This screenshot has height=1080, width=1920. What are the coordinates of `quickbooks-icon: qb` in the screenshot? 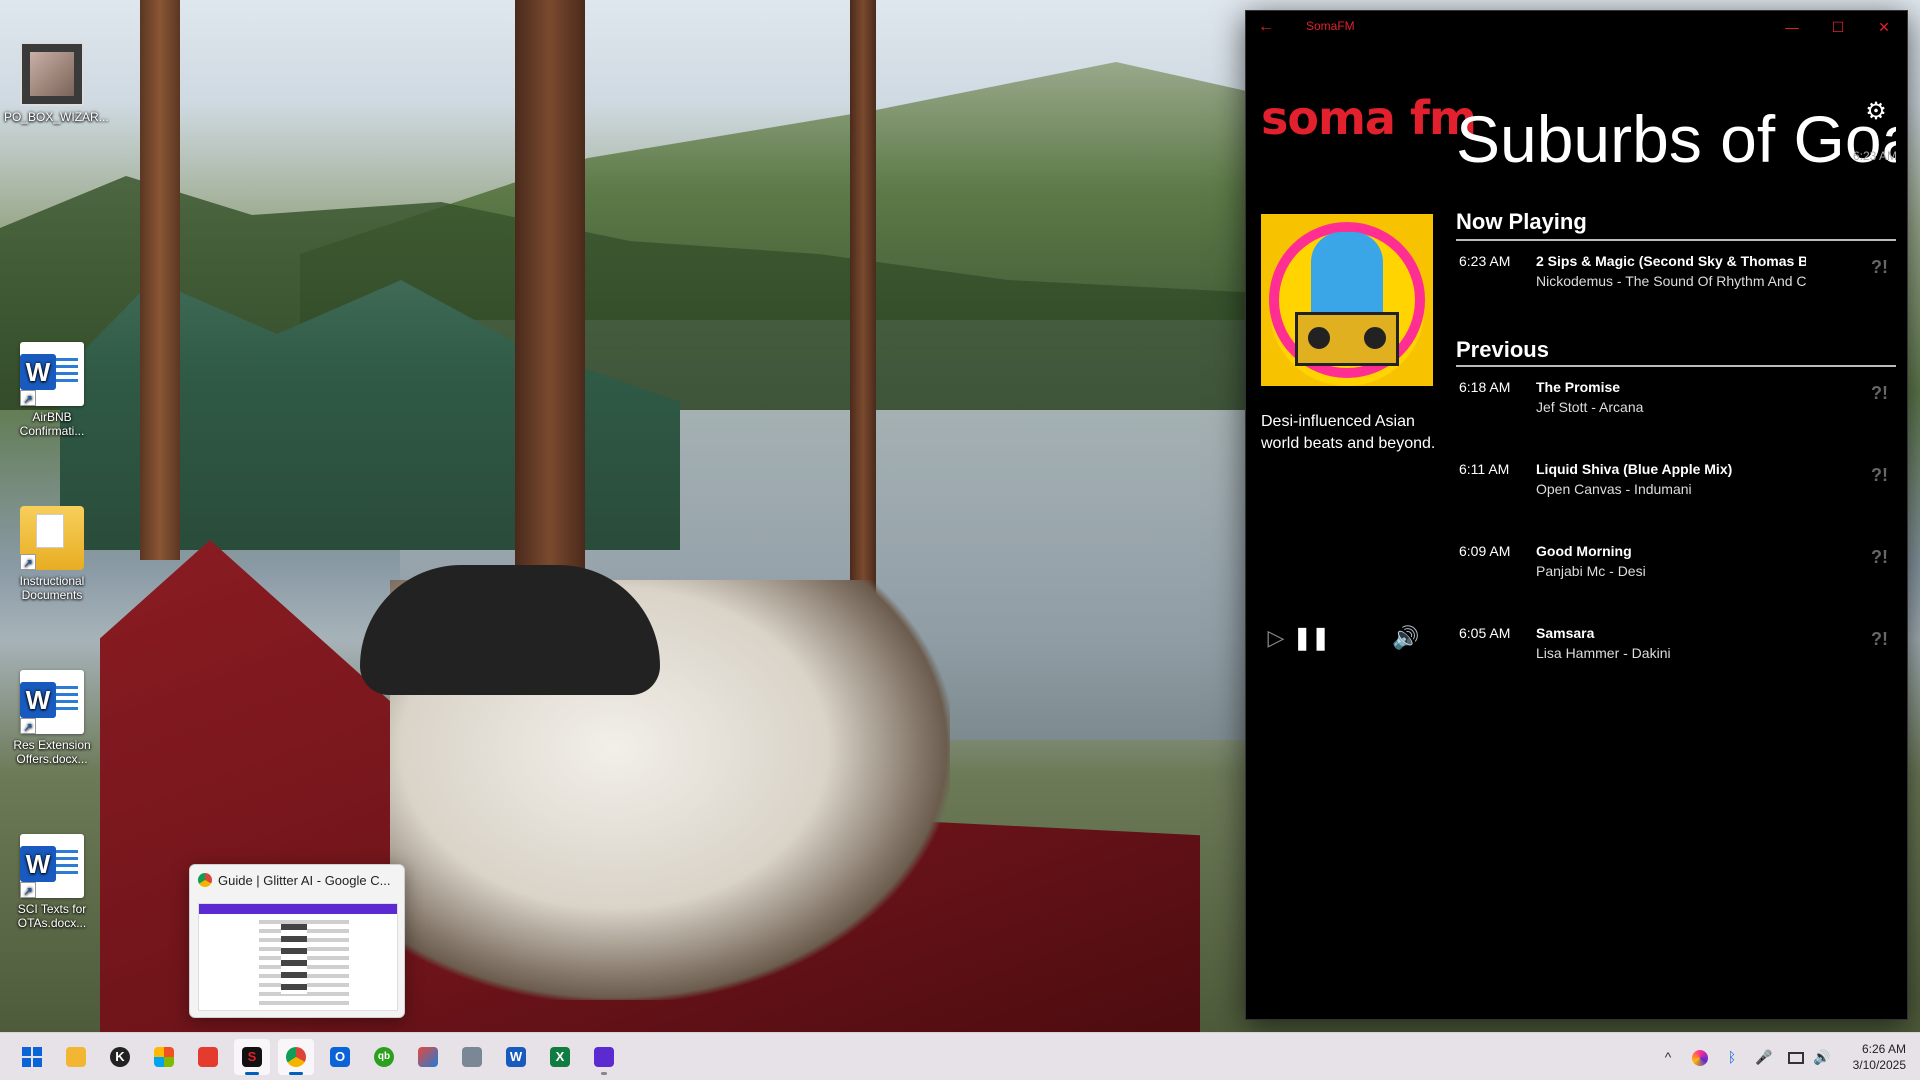 It's located at (384, 1057).